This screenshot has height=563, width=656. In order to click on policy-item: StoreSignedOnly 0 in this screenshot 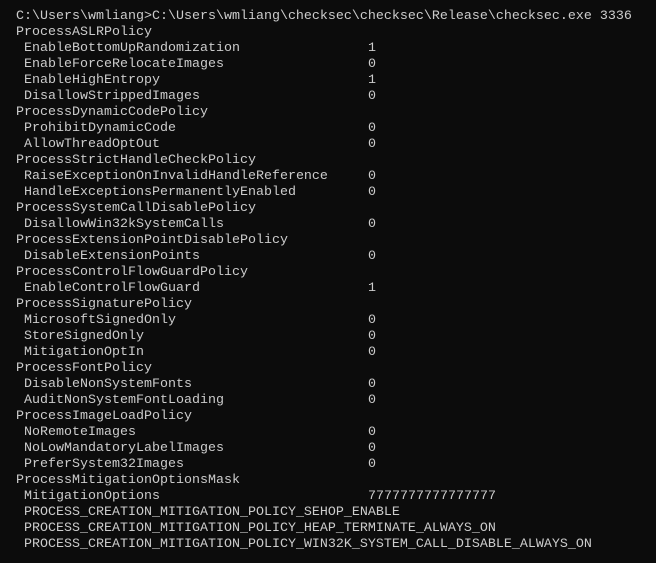, I will do `click(336, 337)`.